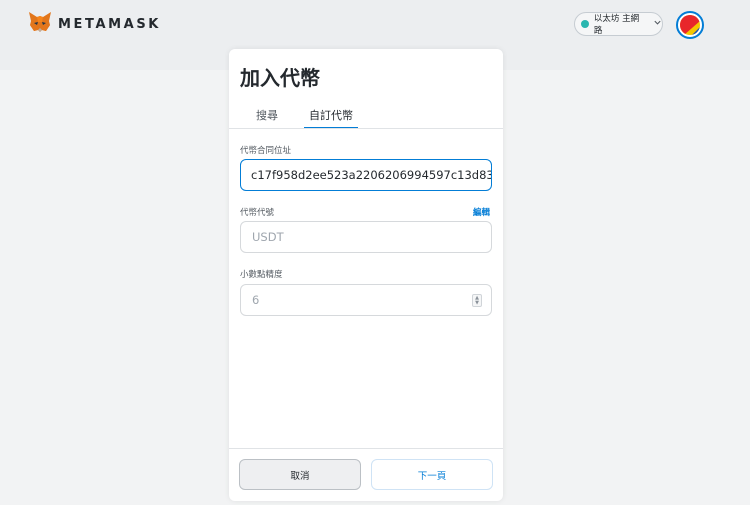 This screenshot has width=750, height=505. I want to click on decimals-stepper: ▲ ▼, so click(477, 300).